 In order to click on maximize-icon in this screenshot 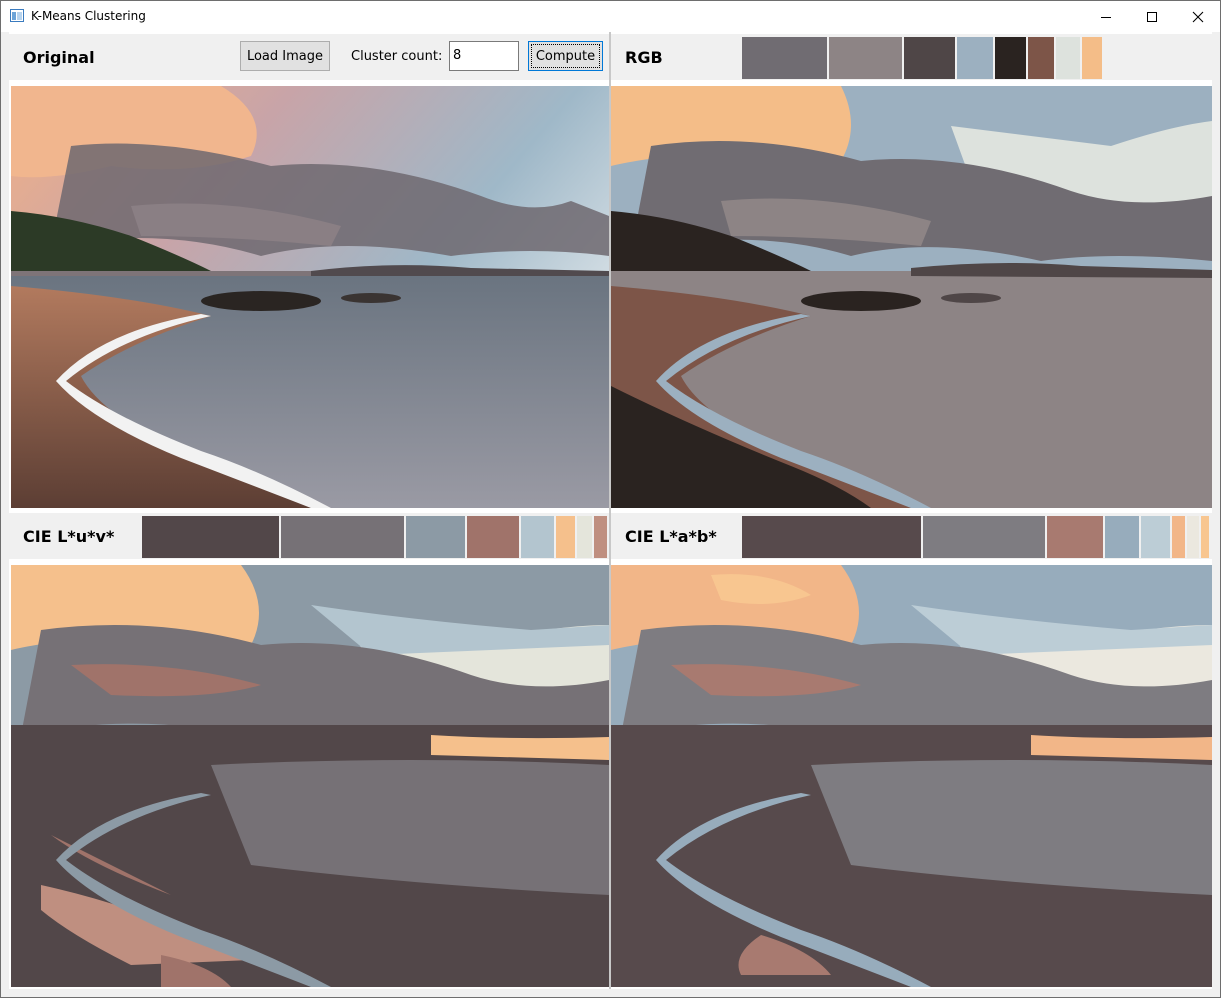, I will do `click(1152, 16)`.